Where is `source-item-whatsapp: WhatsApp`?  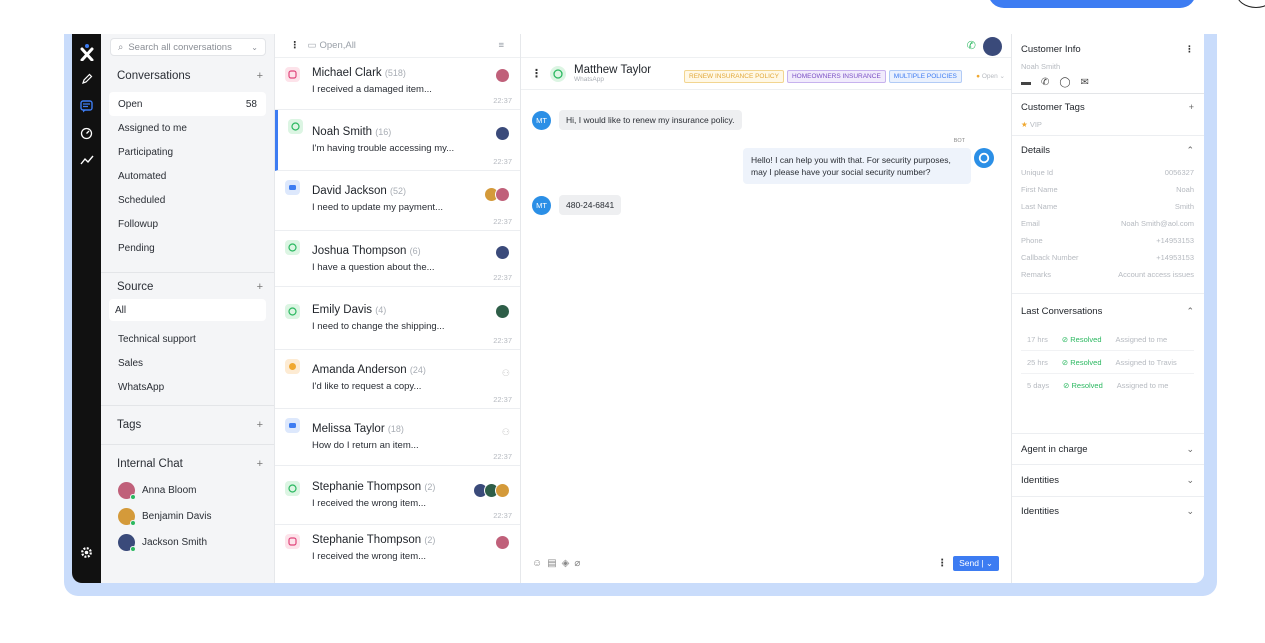 source-item-whatsapp: WhatsApp is located at coordinates (187, 387).